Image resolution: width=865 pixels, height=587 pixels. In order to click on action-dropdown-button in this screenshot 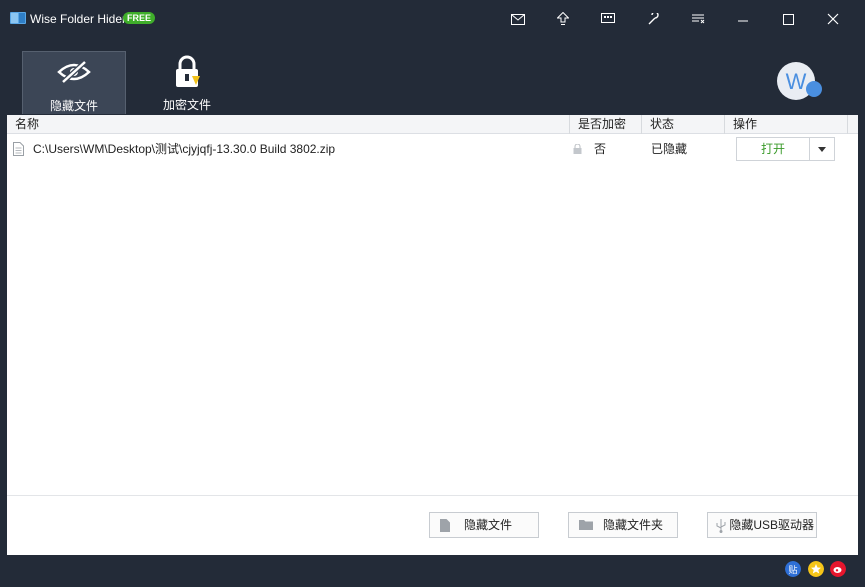, I will do `click(822, 149)`.